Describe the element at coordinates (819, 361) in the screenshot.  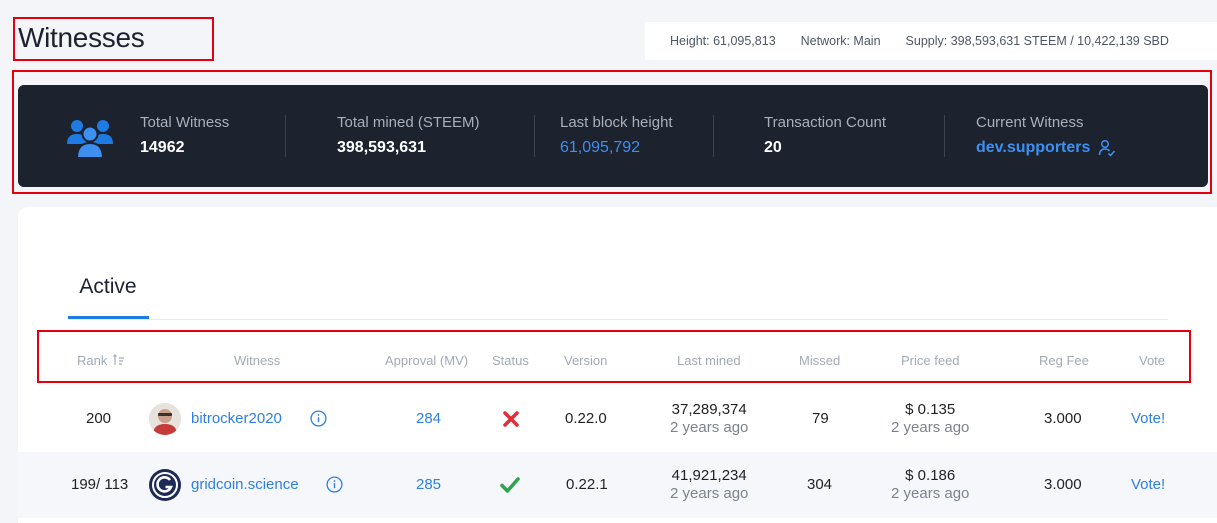
I see `column-header-missed: Missed` at that location.